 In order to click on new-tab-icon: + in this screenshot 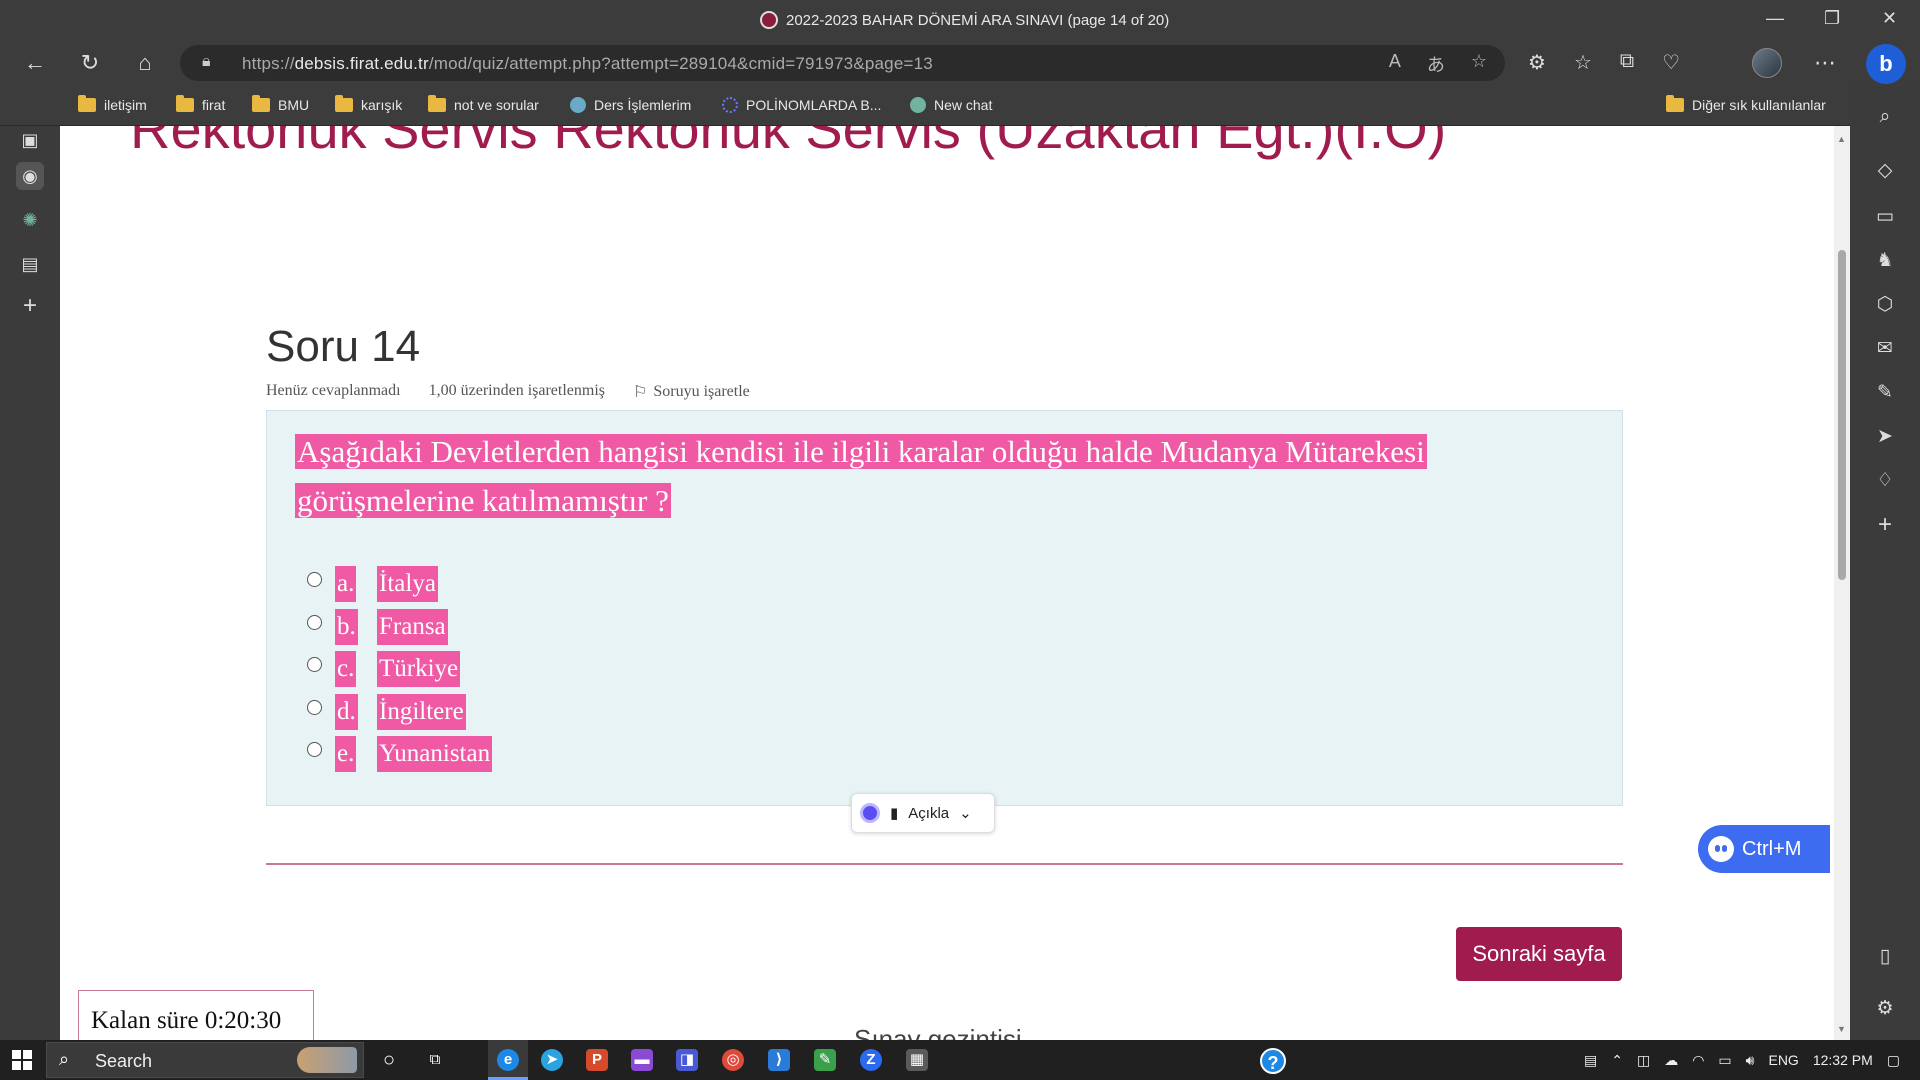, I will do `click(30, 306)`.